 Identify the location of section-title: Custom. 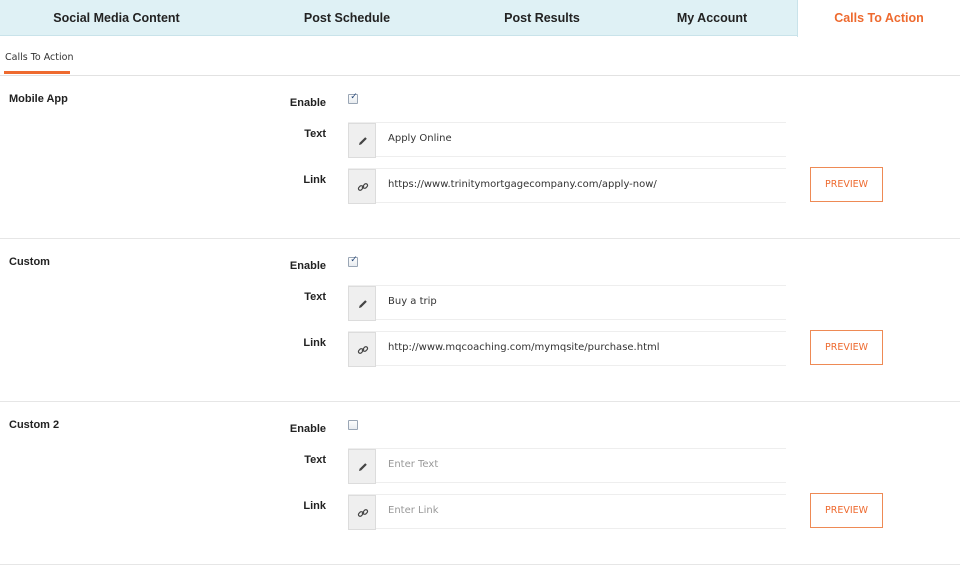
(29, 262).